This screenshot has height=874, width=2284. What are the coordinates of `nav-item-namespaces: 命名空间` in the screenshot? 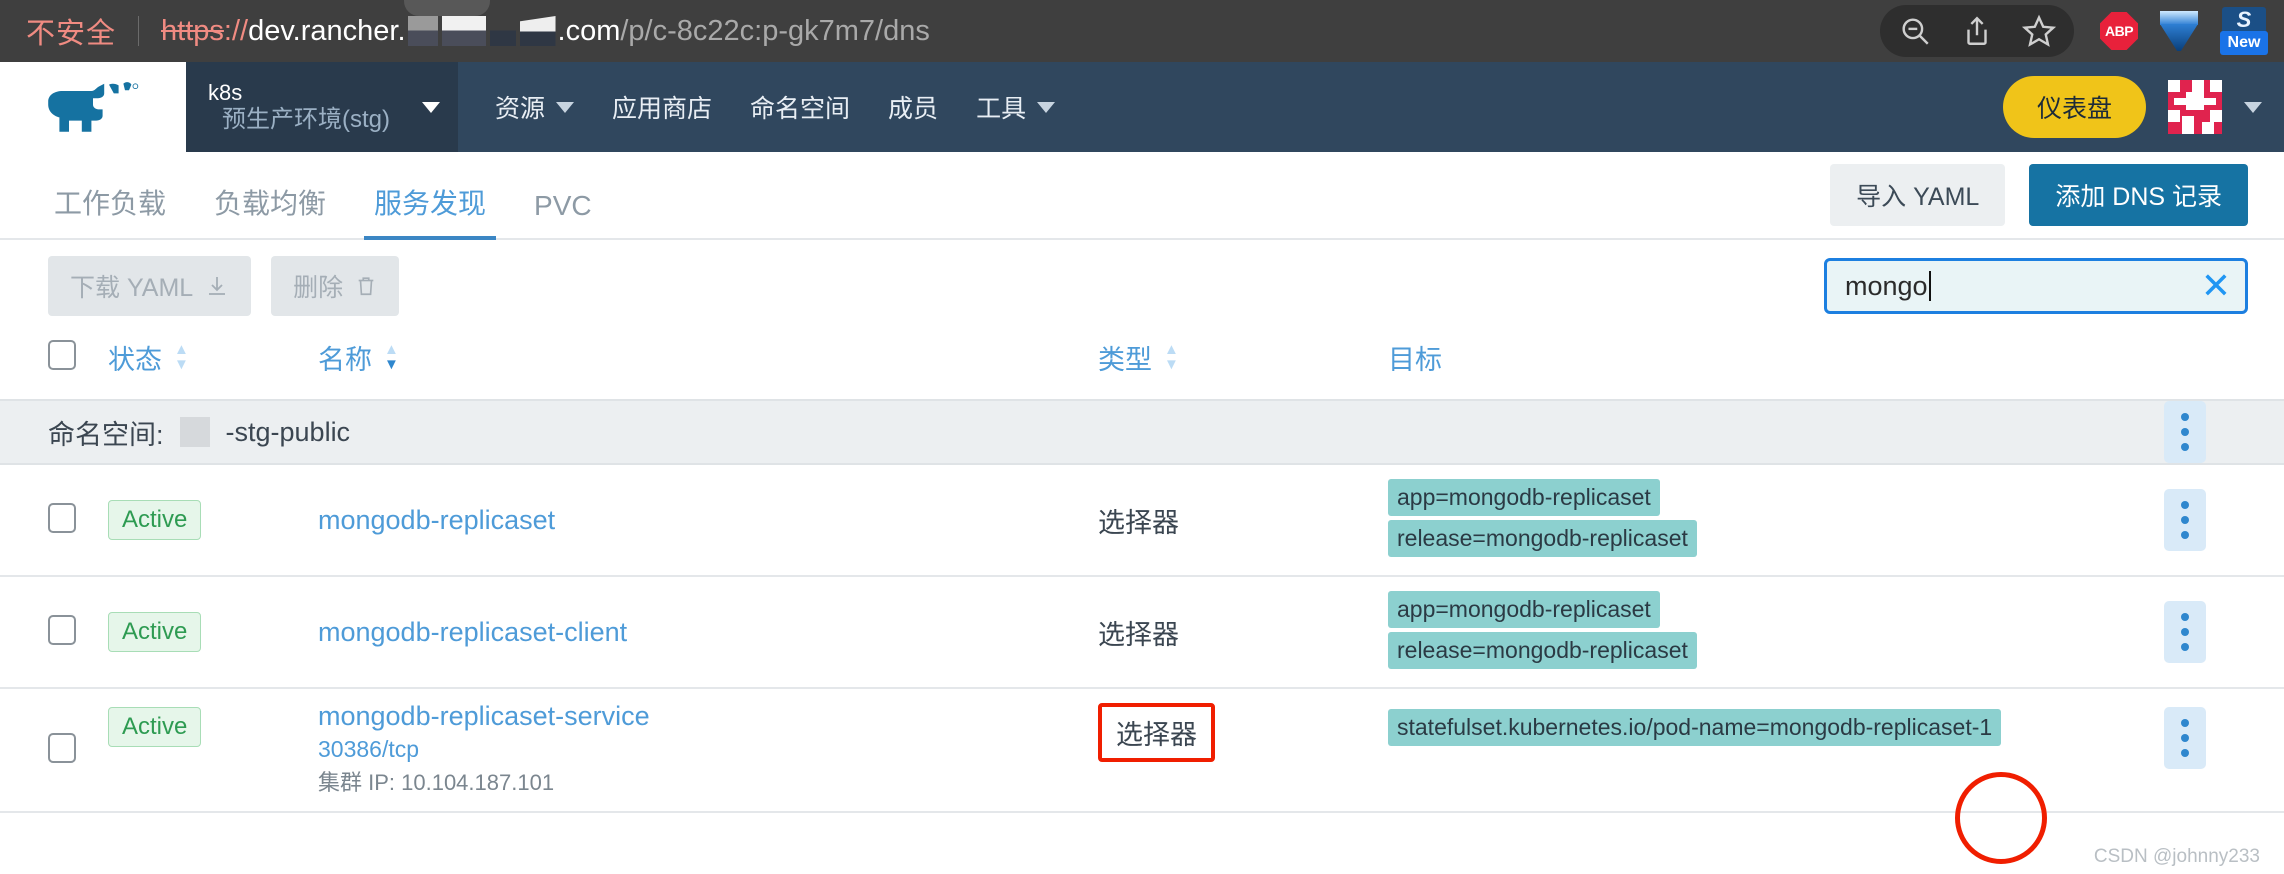 It's located at (800, 107).